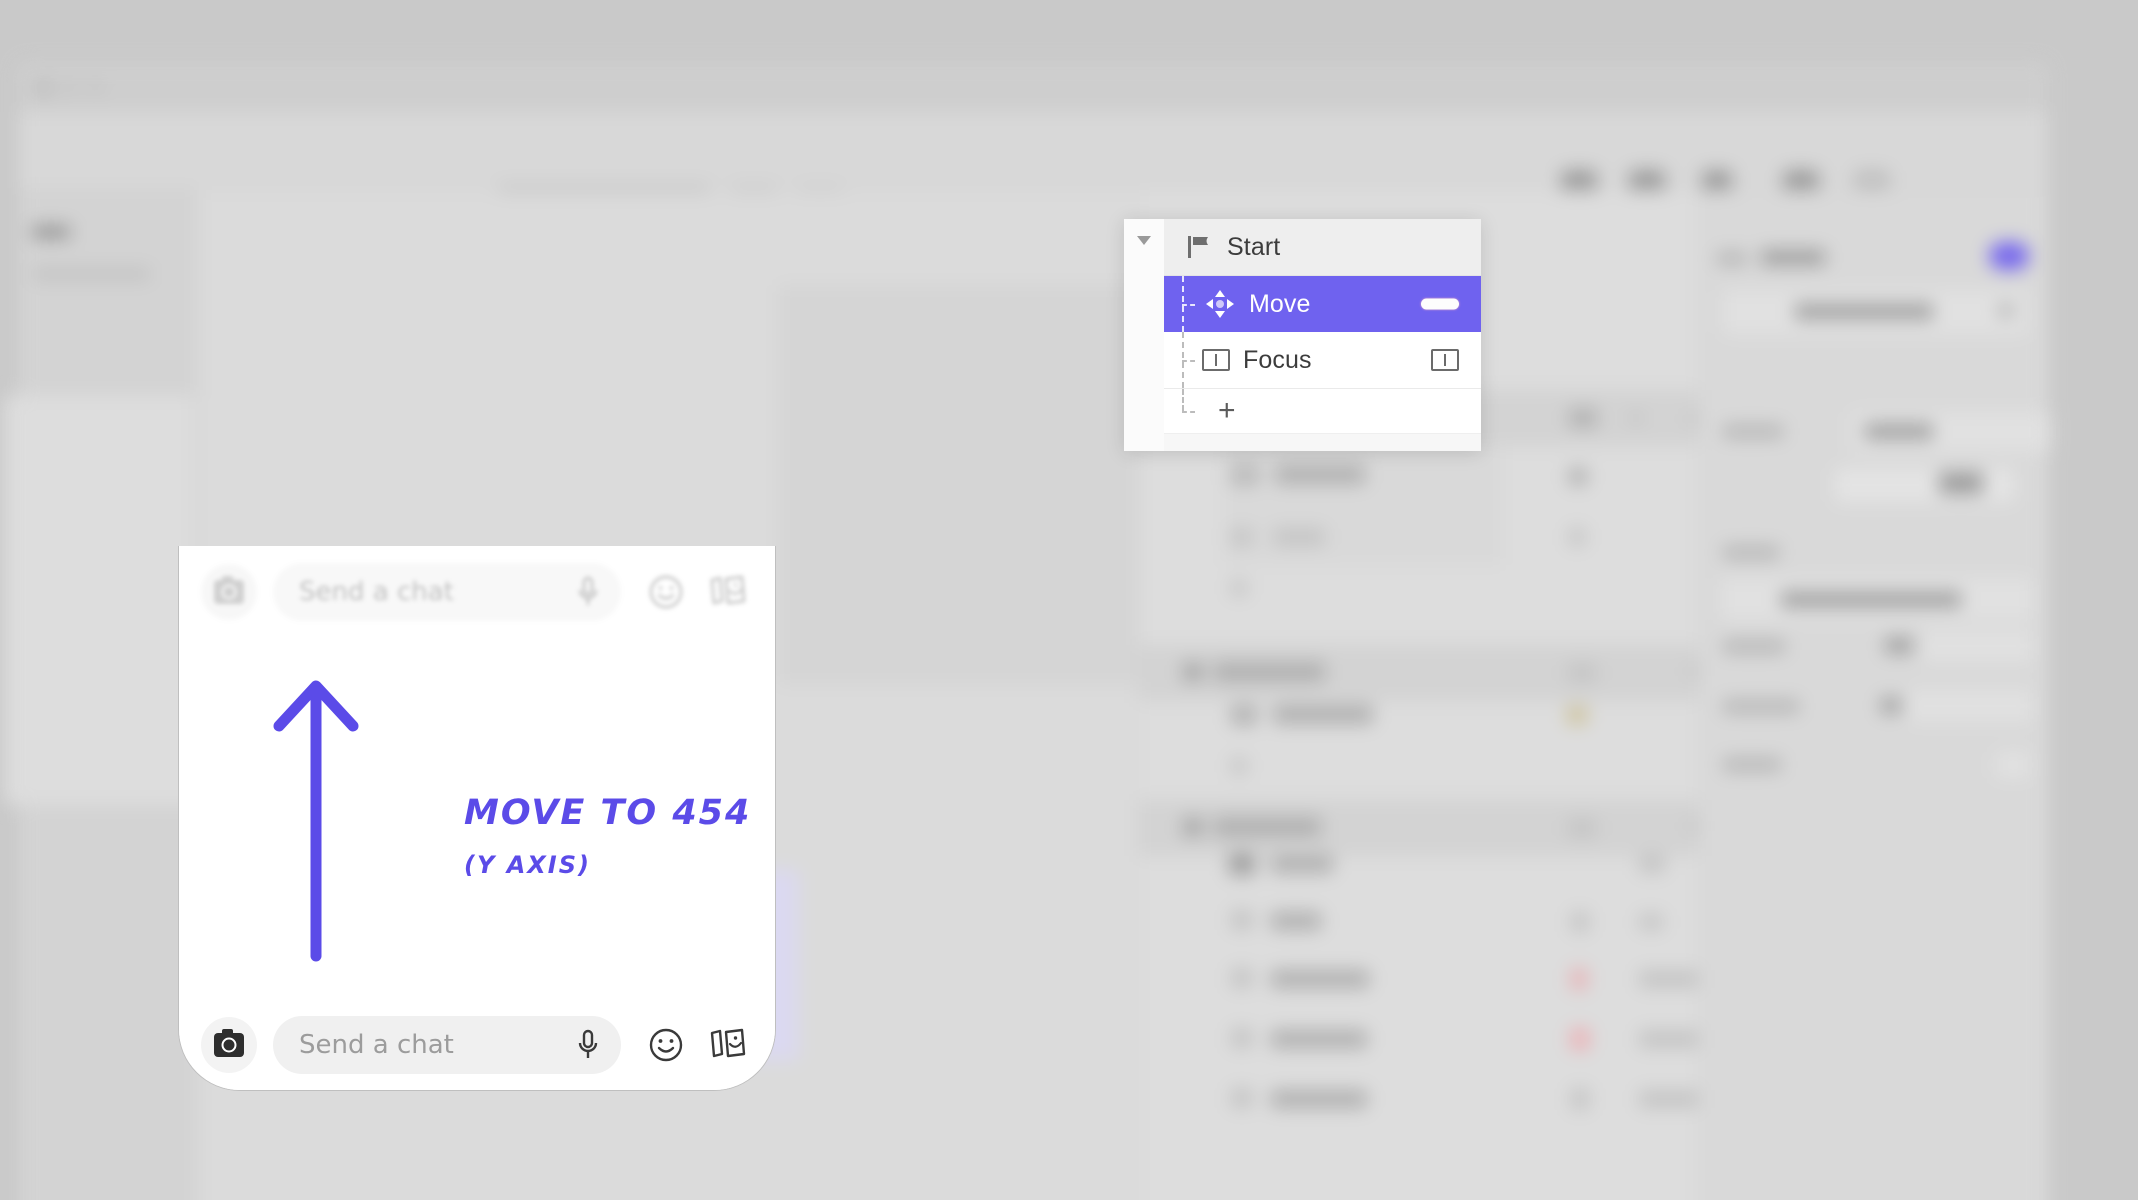 This screenshot has width=2138, height=1200. Describe the element at coordinates (1302, 864) in the screenshot. I see `timeline-row-4-label` at that location.